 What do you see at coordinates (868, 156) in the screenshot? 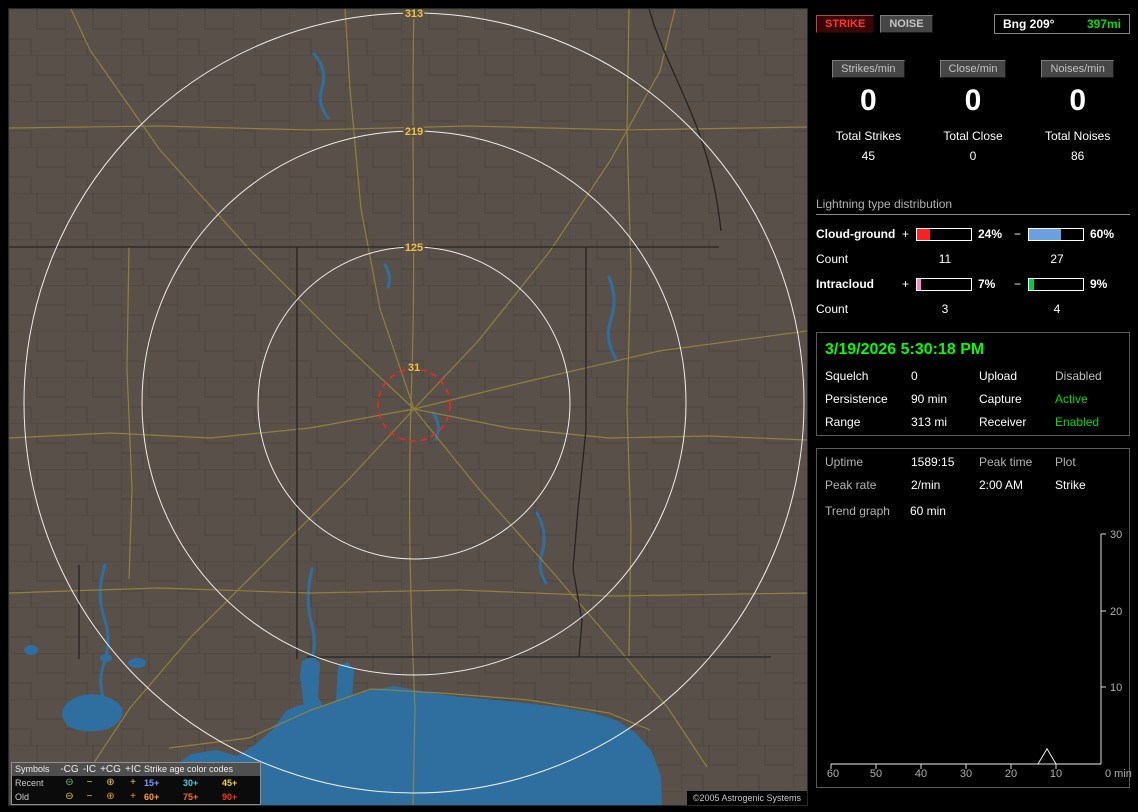
I see `total-strikes-value: 45` at bounding box center [868, 156].